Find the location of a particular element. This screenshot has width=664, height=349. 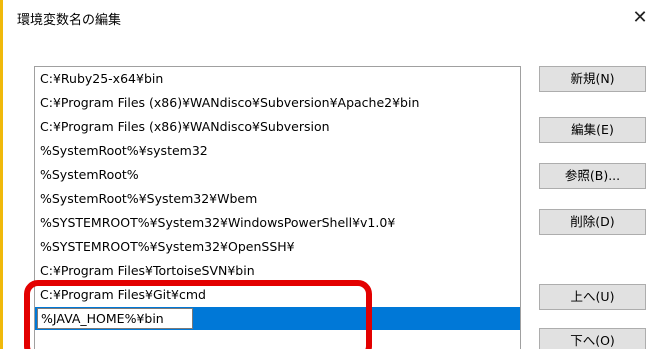

edit-button: 編集(E) is located at coordinates (592, 130).